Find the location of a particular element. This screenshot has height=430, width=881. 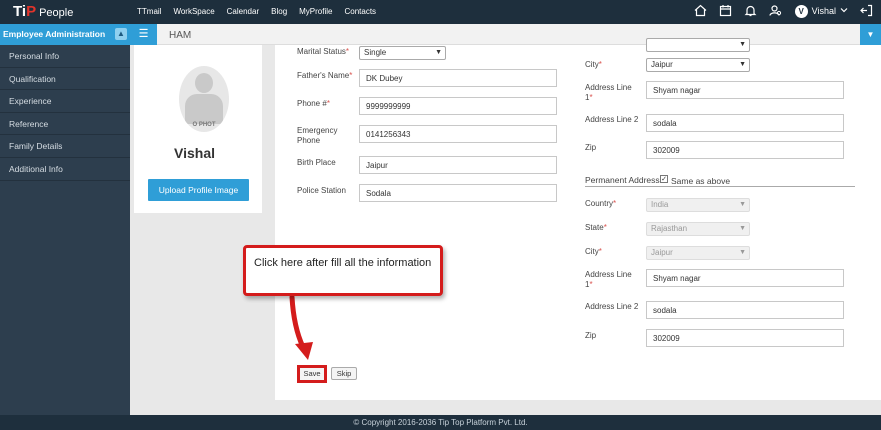

skip-button: Skip is located at coordinates (344, 373).